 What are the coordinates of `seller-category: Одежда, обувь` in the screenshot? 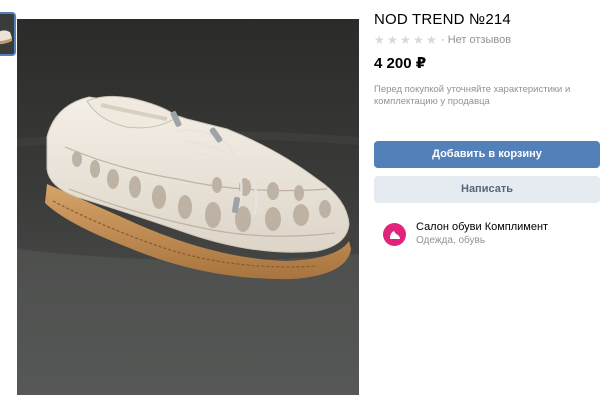 It's located at (451, 240).